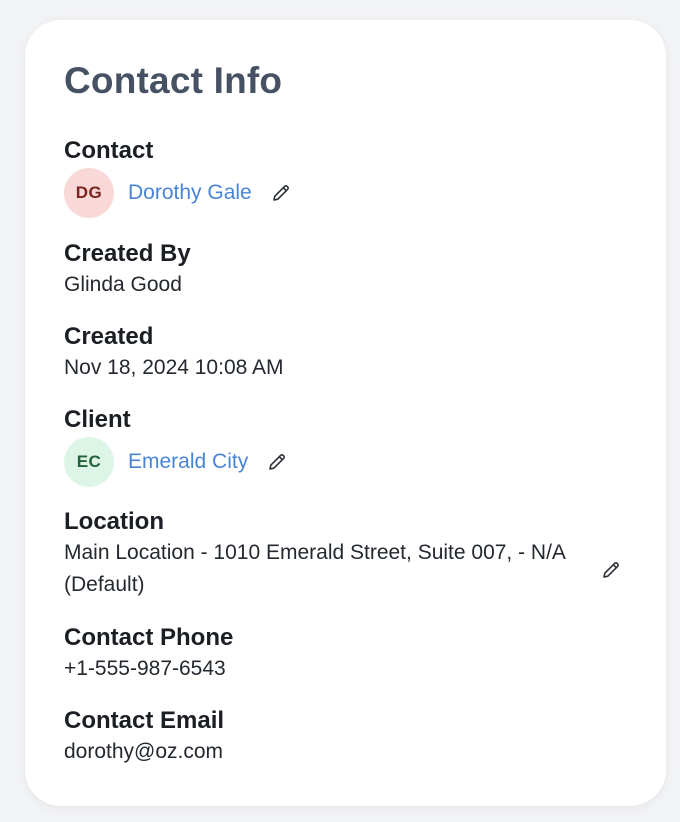 The height and width of the screenshot is (822, 680). Describe the element at coordinates (127, 270) in the screenshot. I see `created-by-field: Created By Glinda Good` at that location.